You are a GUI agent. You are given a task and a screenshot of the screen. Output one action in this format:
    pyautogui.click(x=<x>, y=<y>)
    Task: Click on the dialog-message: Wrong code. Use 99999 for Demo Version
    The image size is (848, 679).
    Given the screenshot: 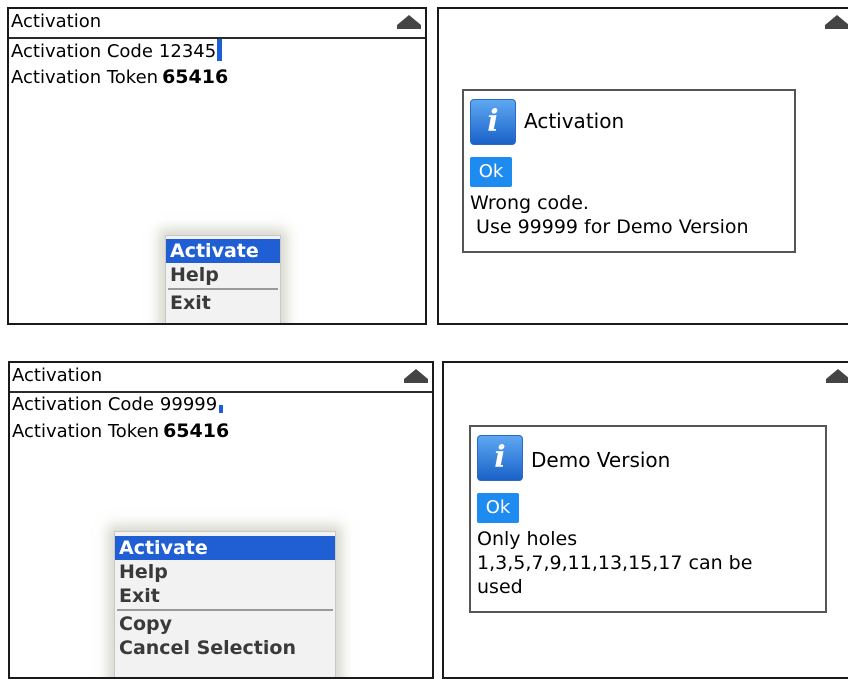 What is the action you would take?
    pyautogui.click(x=609, y=215)
    